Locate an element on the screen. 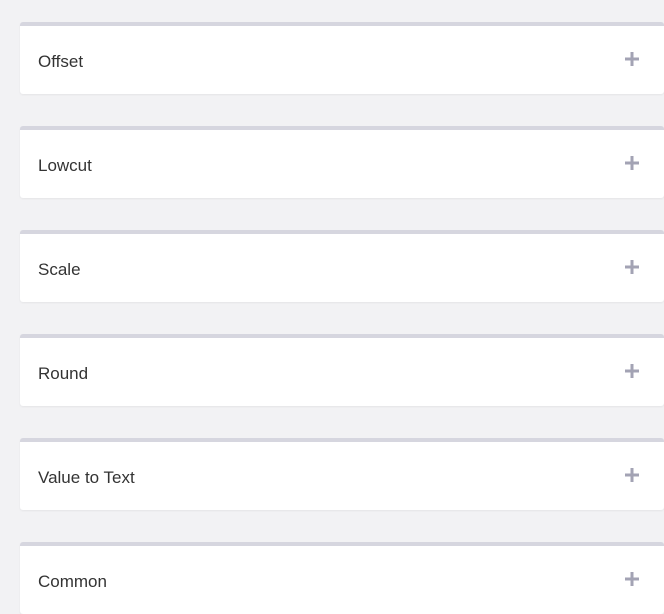 Image resolution: width=664 pixels, height=614 pixels. panel-title: Round is located at coordinates (63, 373).